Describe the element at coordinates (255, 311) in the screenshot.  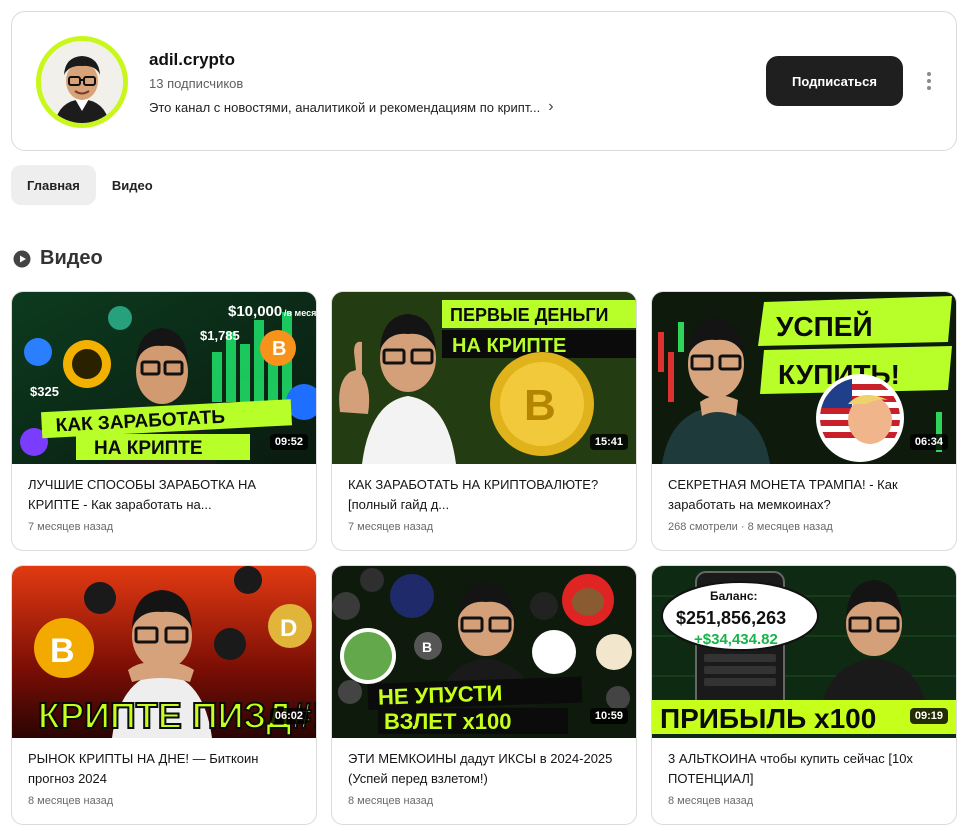
I see `thumb-amount-1: $10,000` at that location.